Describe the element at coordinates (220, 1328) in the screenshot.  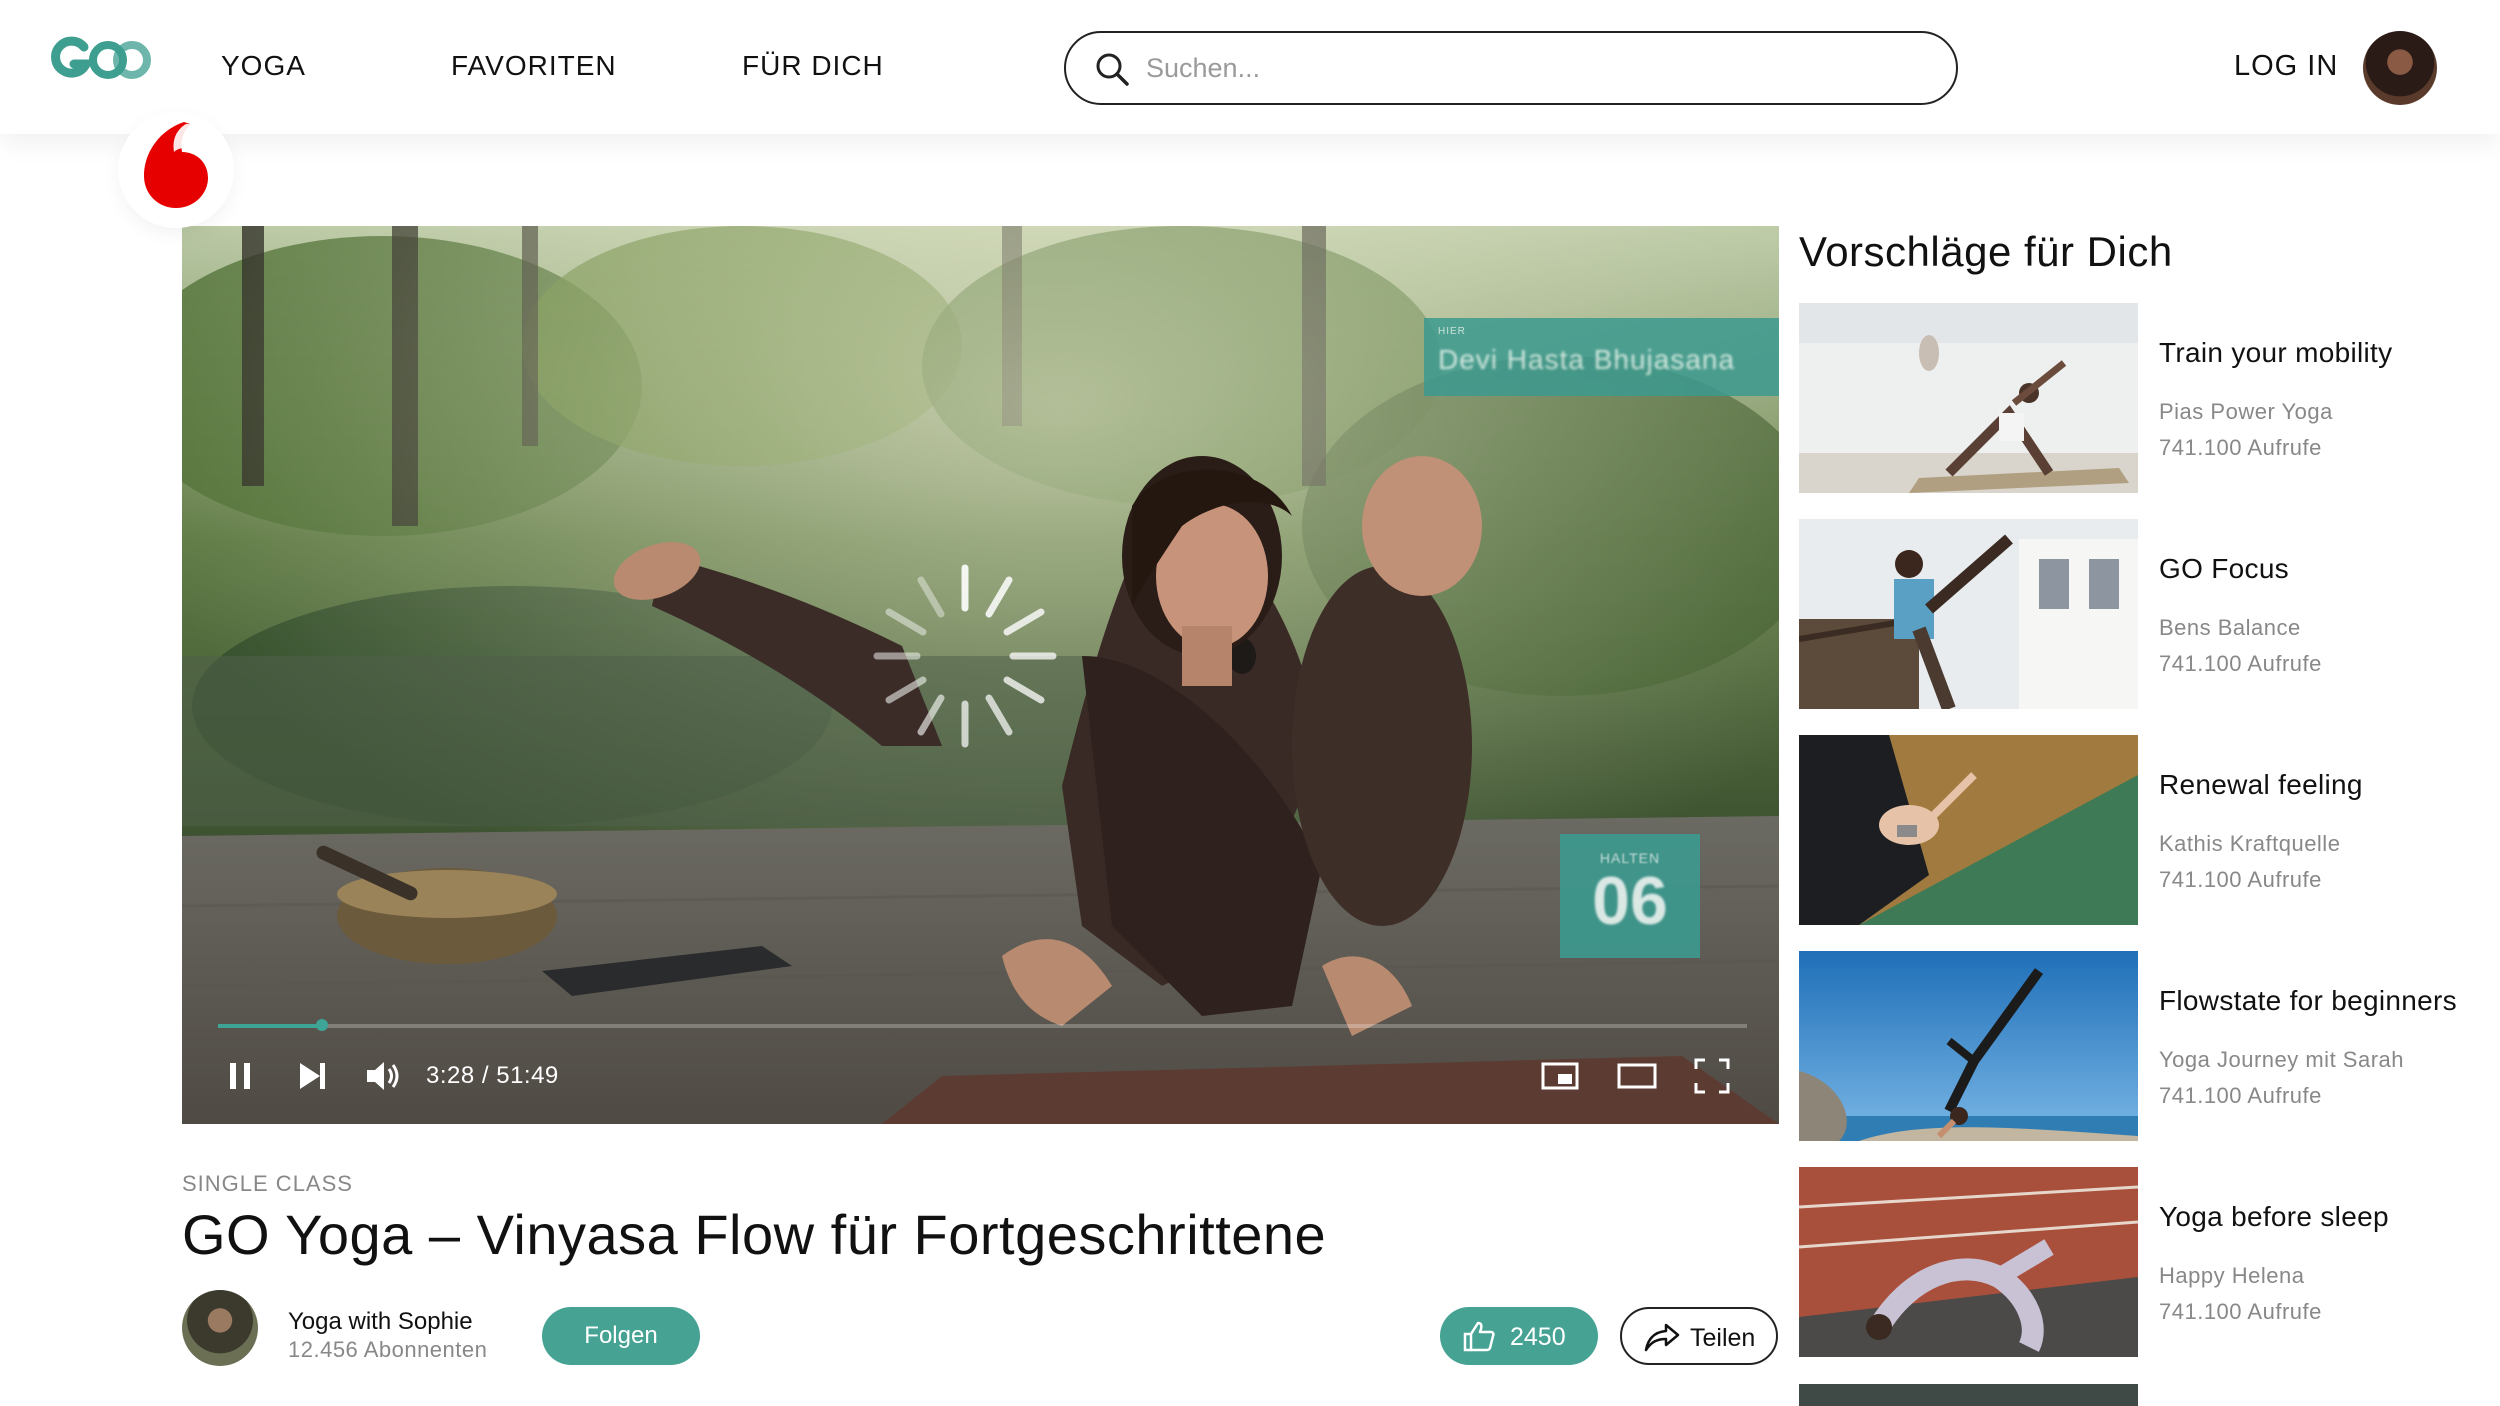
I see `channel-avatar` at that location.